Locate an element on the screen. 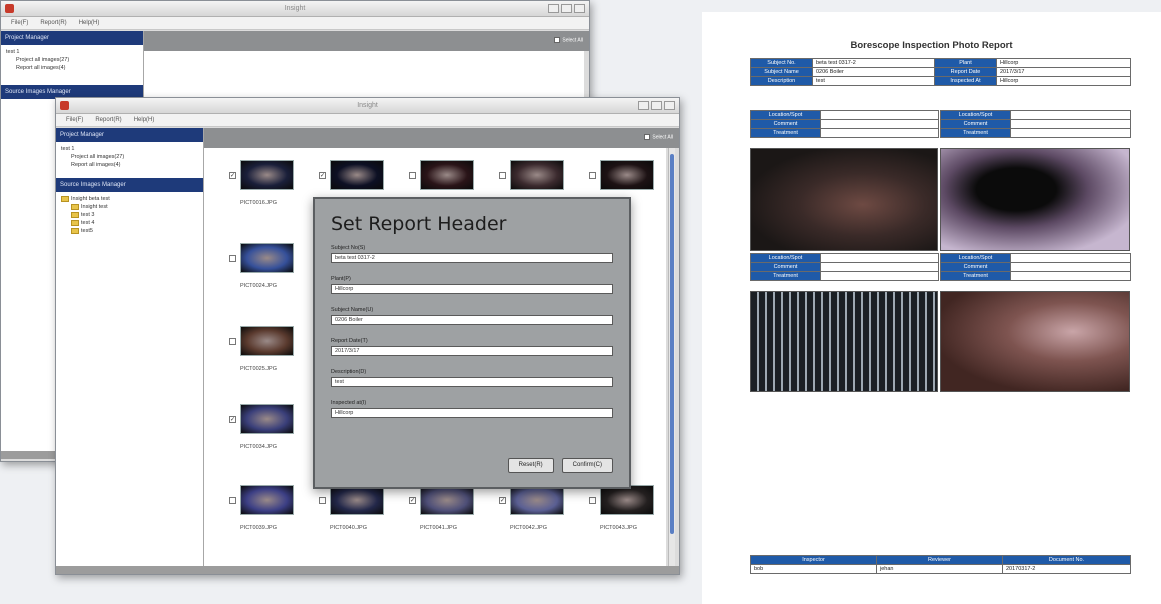 This screenshot has width=1161, height=604. thumbnail-item: ✓ PICT0042.JPG is located at coordinates (531, 508).